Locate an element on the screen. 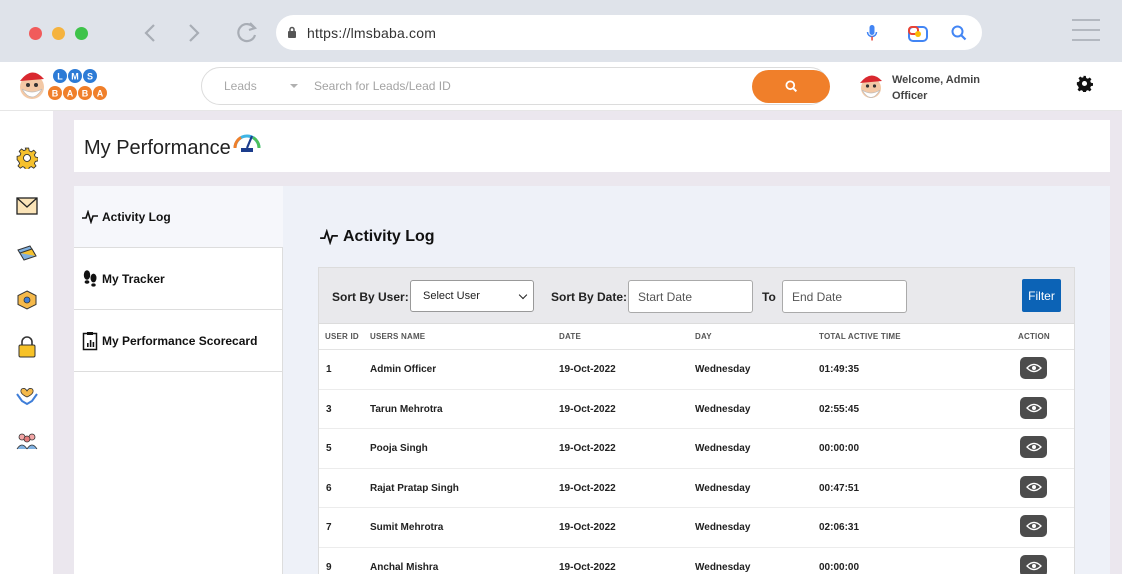 This screenshot has height=574, width=1122. tab-label: My Tracker is located at coordinates (133, 278).